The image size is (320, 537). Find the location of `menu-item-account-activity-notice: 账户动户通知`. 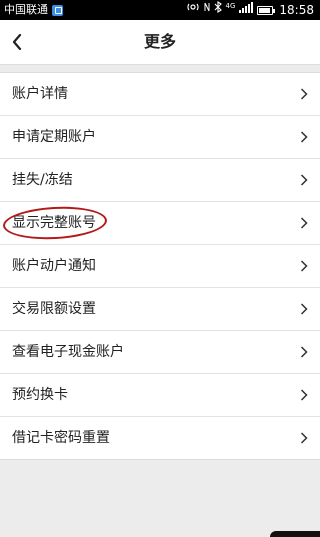

menu-item-account-activity-notice: 账户动户通知 is located at coordinates (160, 266).